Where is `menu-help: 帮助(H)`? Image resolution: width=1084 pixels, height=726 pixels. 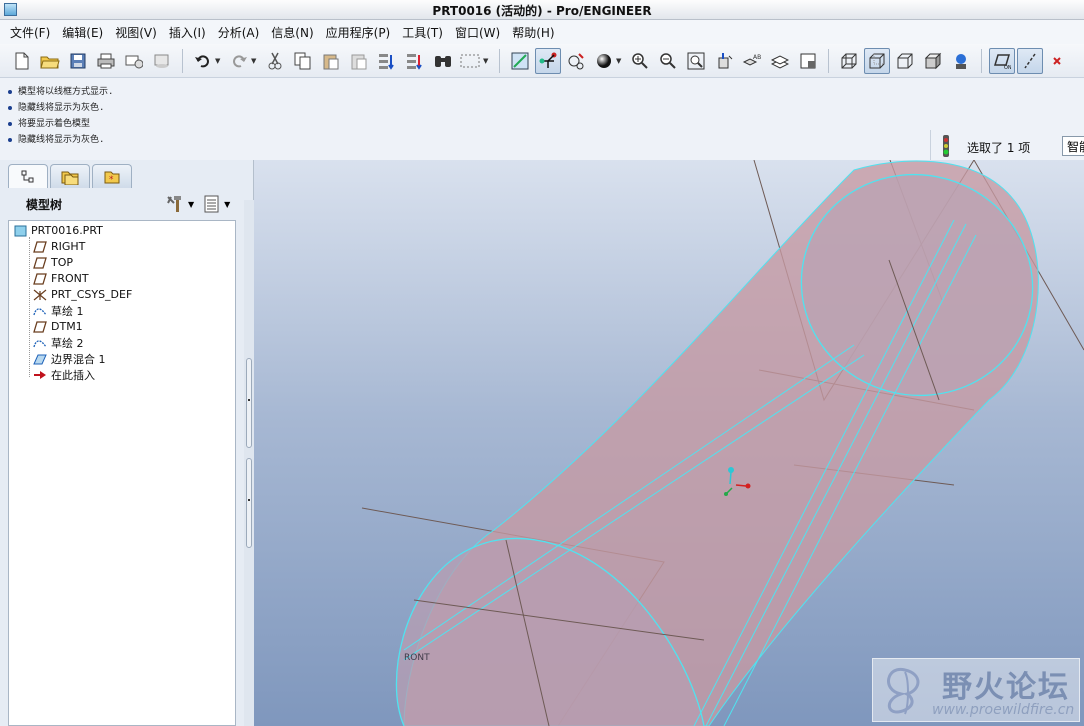
menu-help: 帮助(H) is located at coordinates (533, 32).